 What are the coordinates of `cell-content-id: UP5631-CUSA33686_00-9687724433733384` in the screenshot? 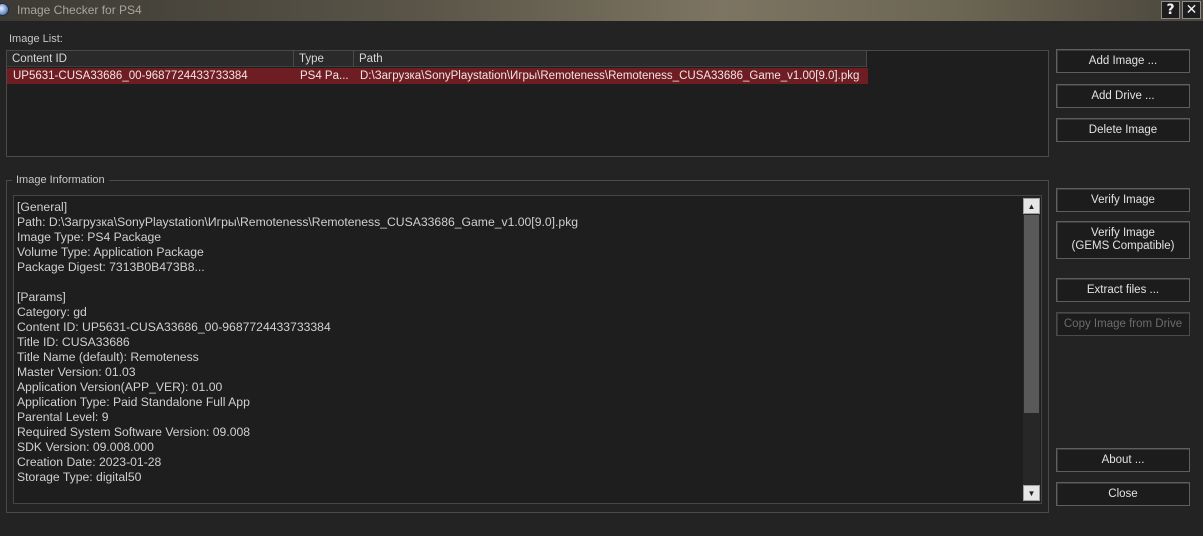 It's located at (130, 76).